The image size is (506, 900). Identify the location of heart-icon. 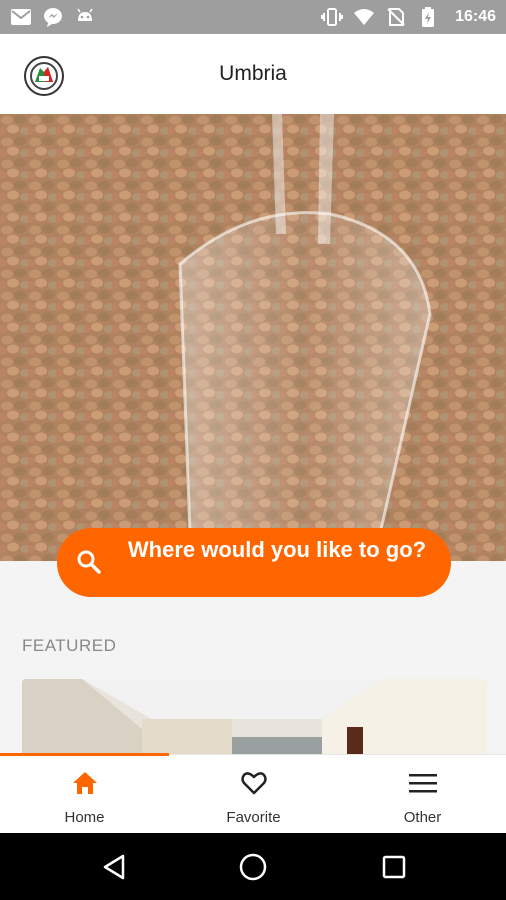
(253, 783).